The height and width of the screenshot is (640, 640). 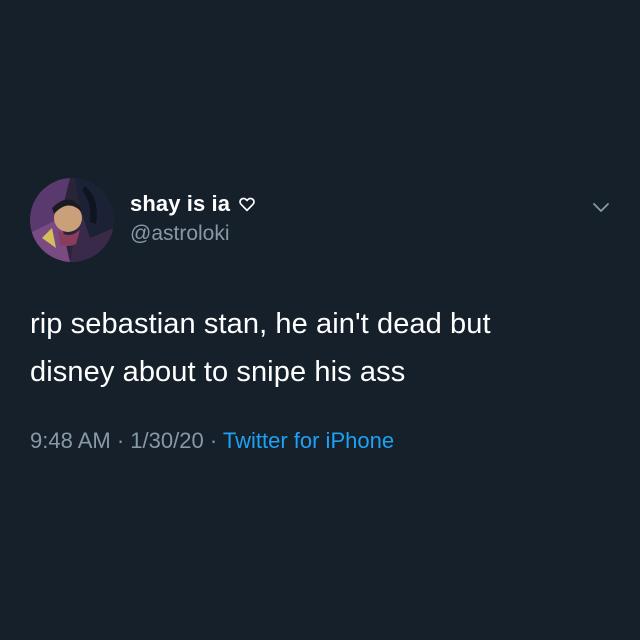 What do you see at coordinates (180, 204) in the screenshot?
I see `display-name: shay is ia` at bounding box center [180, 204].